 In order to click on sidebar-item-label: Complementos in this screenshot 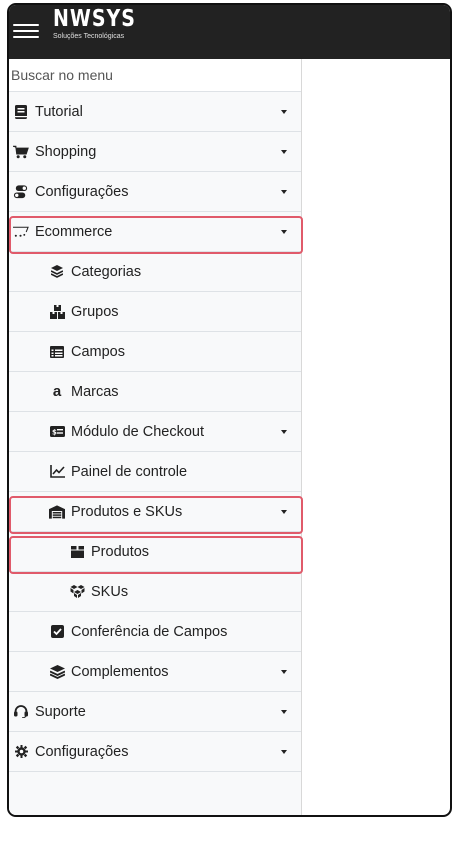, I will do `click(120, 671)`.